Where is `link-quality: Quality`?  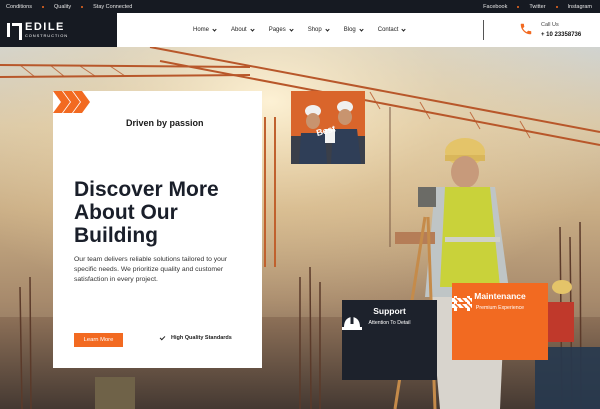
link-quality: Quality is located at coordinates (62, 7).